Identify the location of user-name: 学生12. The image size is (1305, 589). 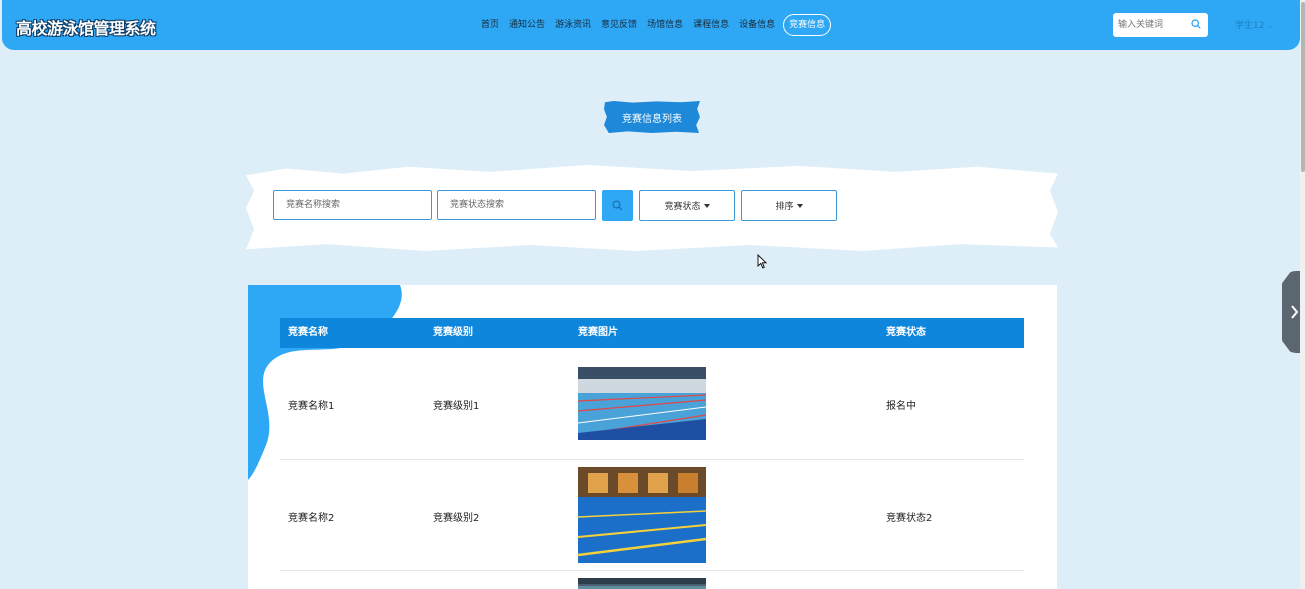
(1250, 26).